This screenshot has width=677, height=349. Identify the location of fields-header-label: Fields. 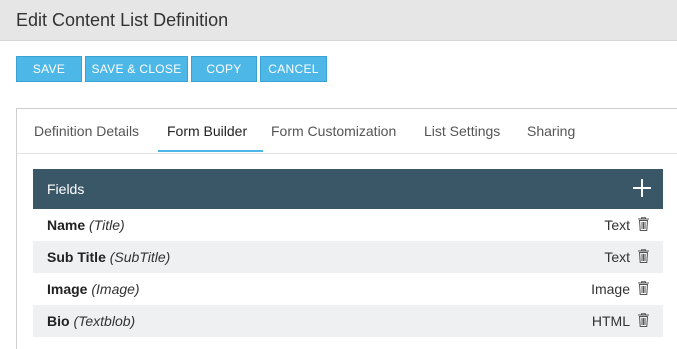
(66, 189).